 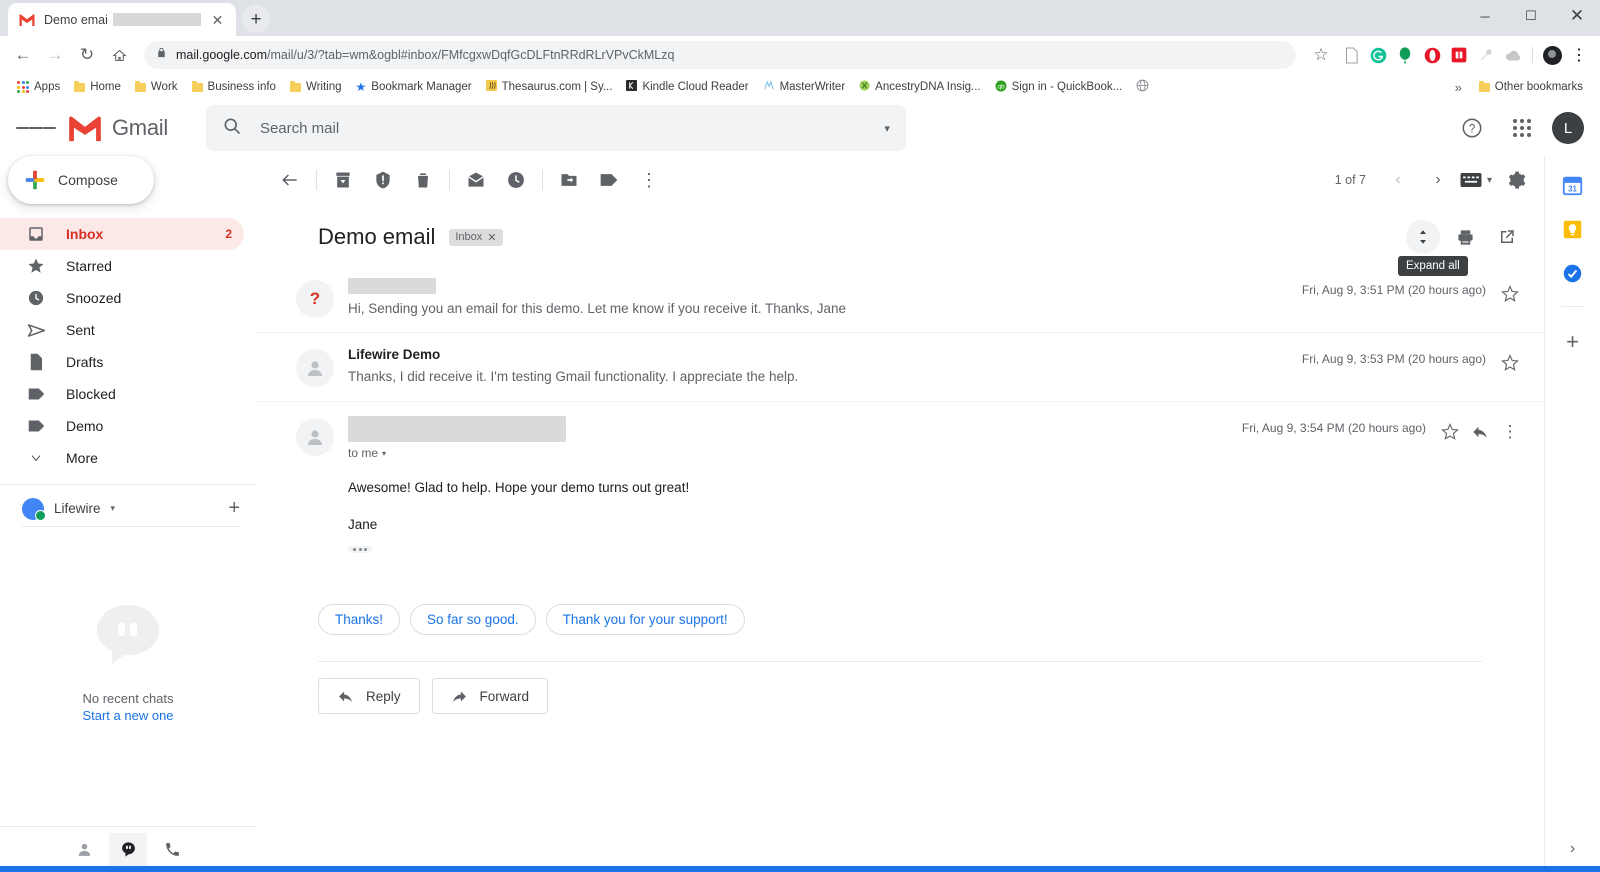 I want to click on compose-button: Compose, so click(x=81, y=180).